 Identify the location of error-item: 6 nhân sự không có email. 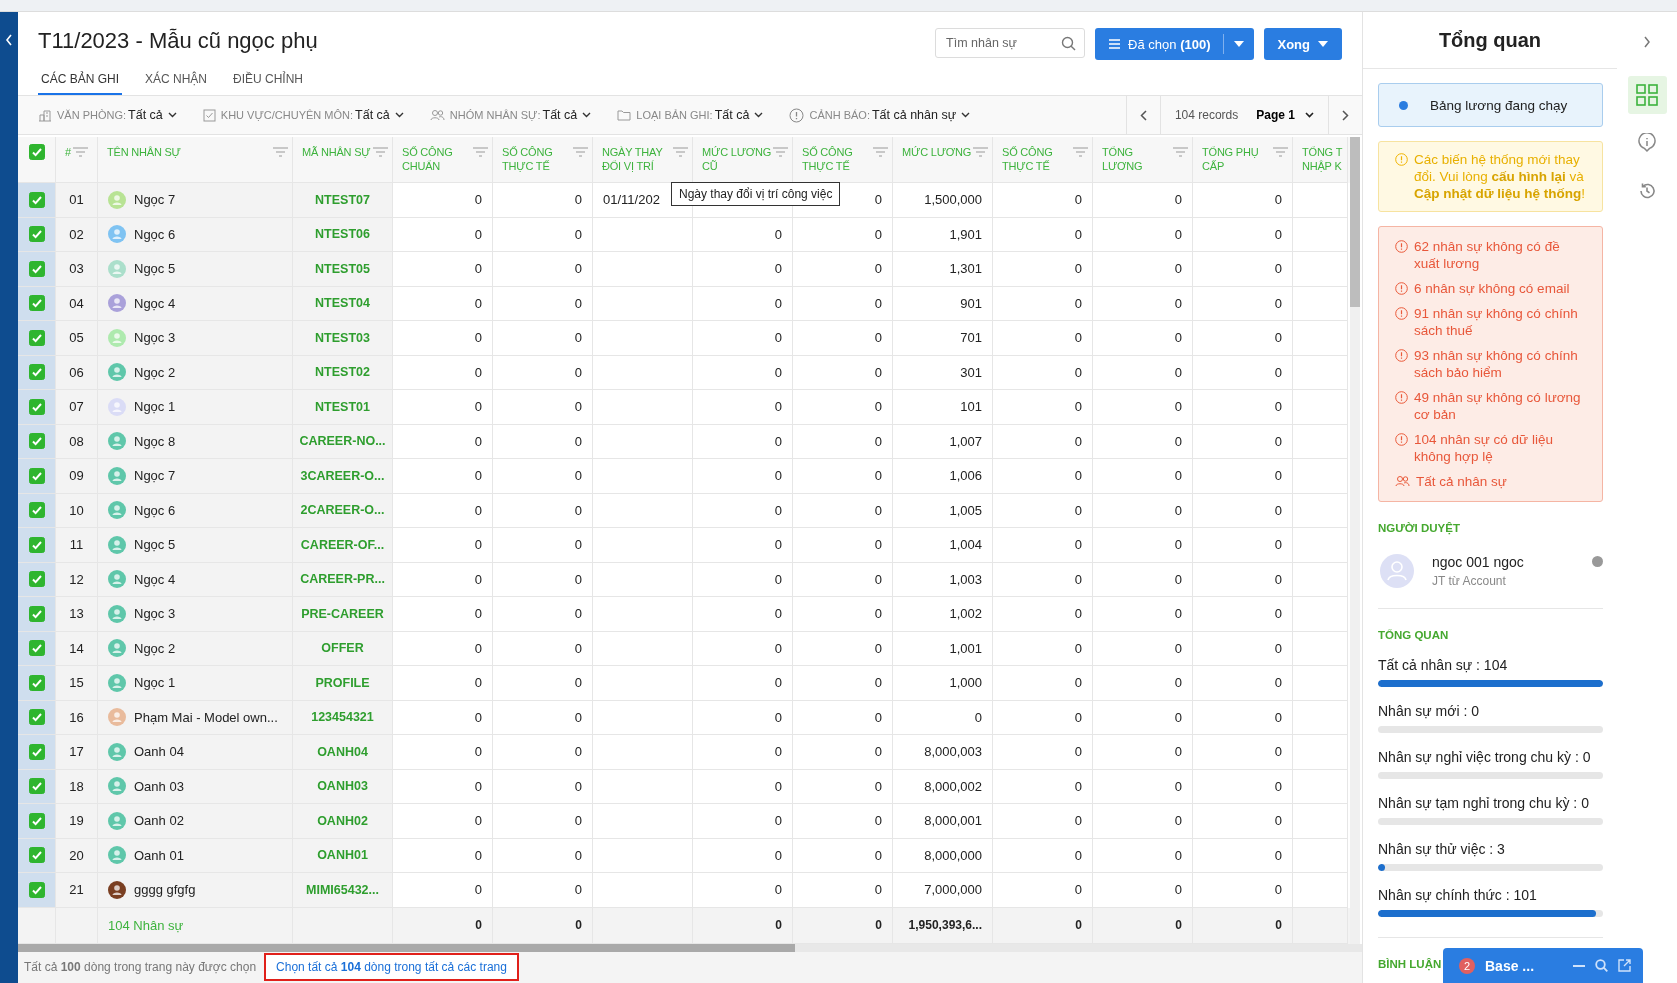
(1492, 288).